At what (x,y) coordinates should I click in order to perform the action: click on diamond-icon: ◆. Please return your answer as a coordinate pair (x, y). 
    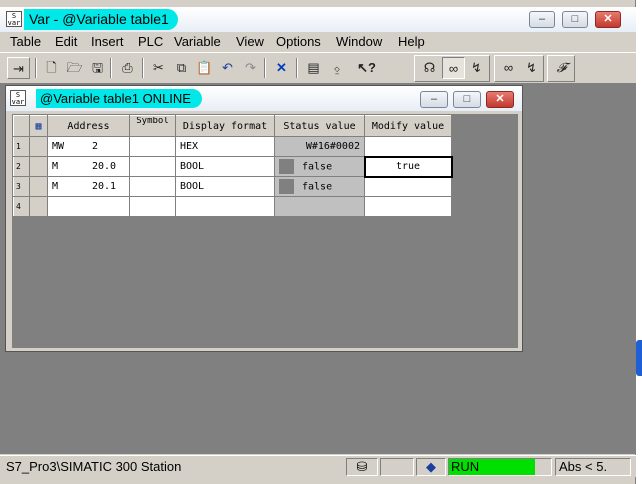
    Looking at the image, I should click on (431, 467).